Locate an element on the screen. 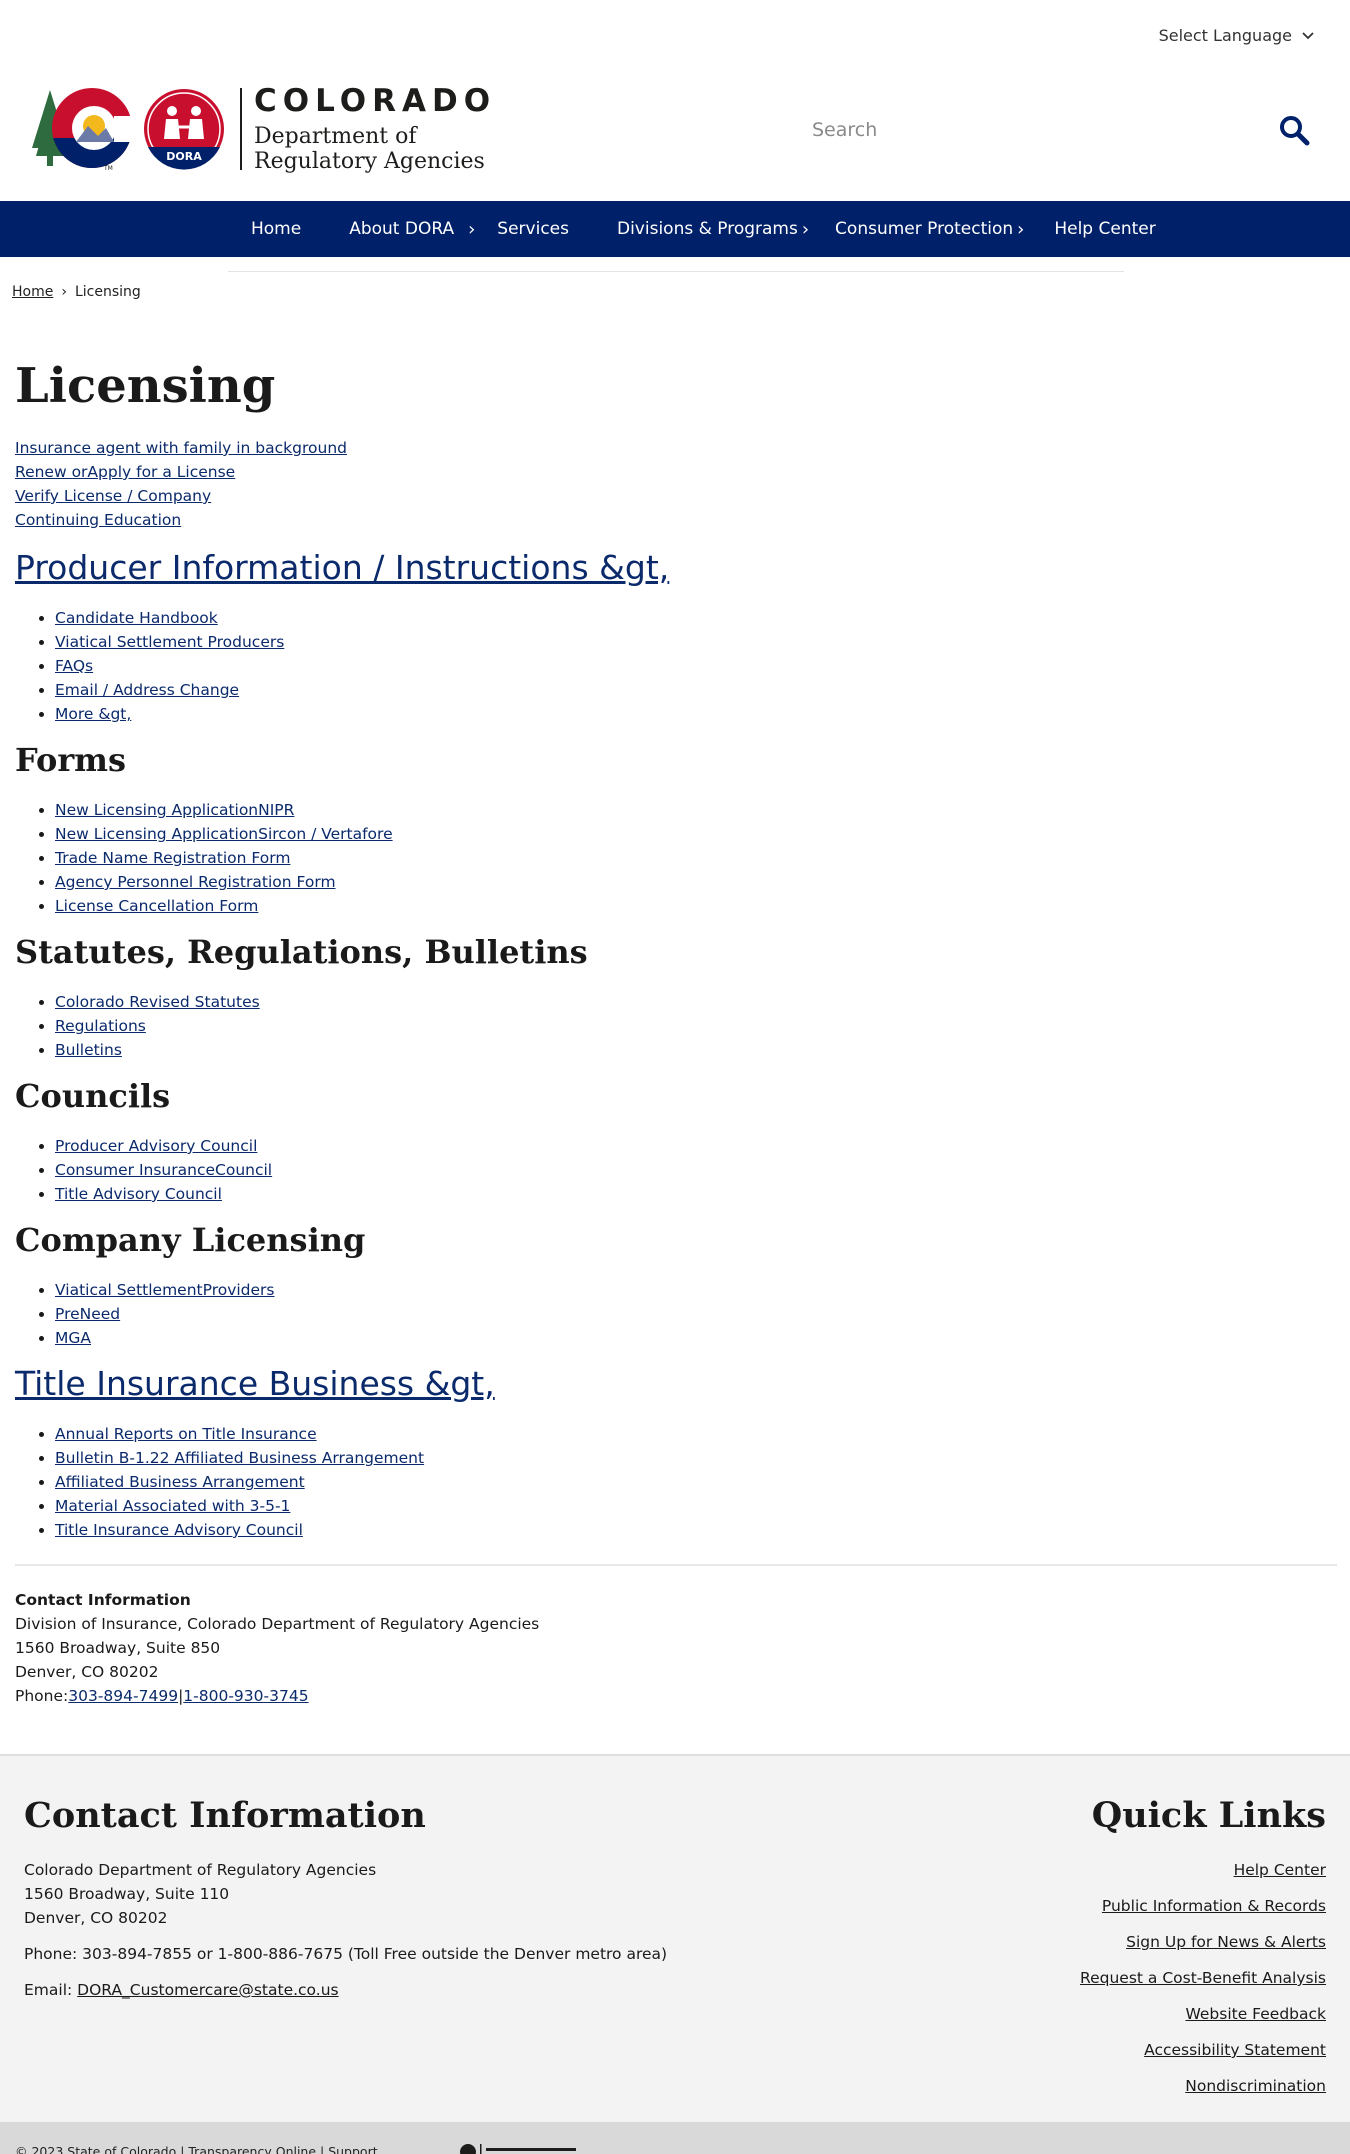 The image size is (1350, 2154). list-item: Help Center is located at coordinates (1076, 1870).